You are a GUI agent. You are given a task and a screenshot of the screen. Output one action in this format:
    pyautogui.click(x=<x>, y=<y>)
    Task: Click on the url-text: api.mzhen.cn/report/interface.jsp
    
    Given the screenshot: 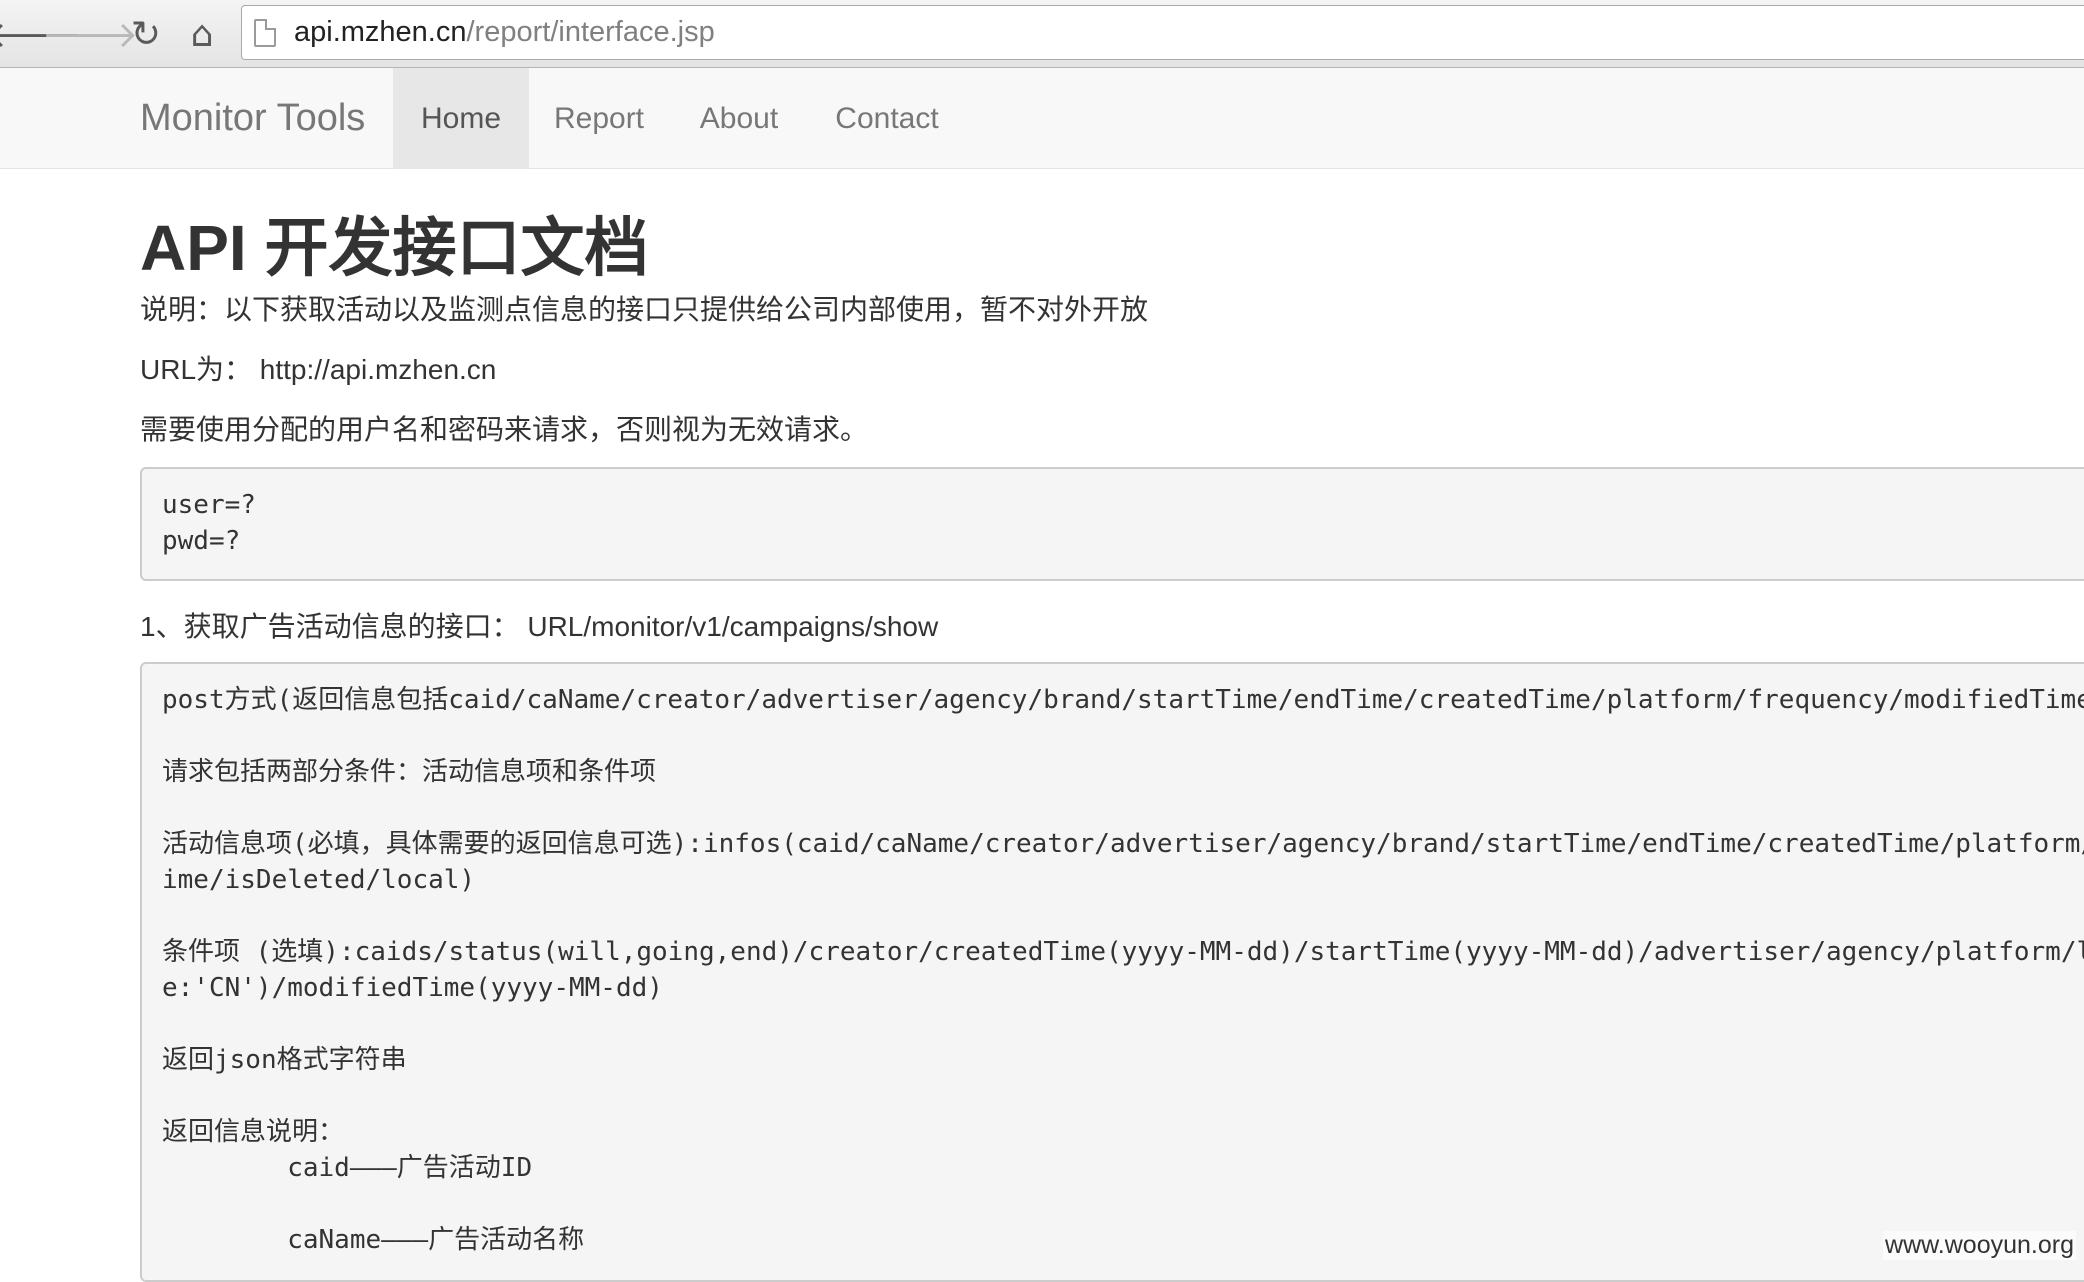 What is the action you would take?
    pyautogui.click(x=504, y=32)
    